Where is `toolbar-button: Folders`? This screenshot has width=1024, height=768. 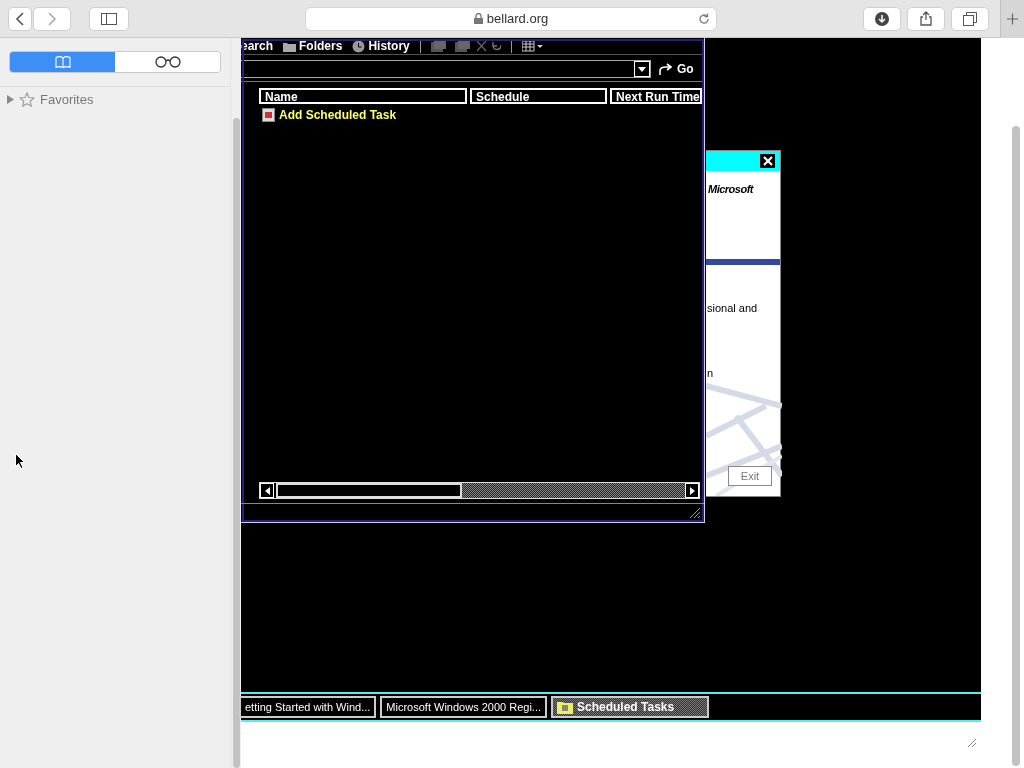 toolbar-button: Folders is located at coordinates (313, 46).